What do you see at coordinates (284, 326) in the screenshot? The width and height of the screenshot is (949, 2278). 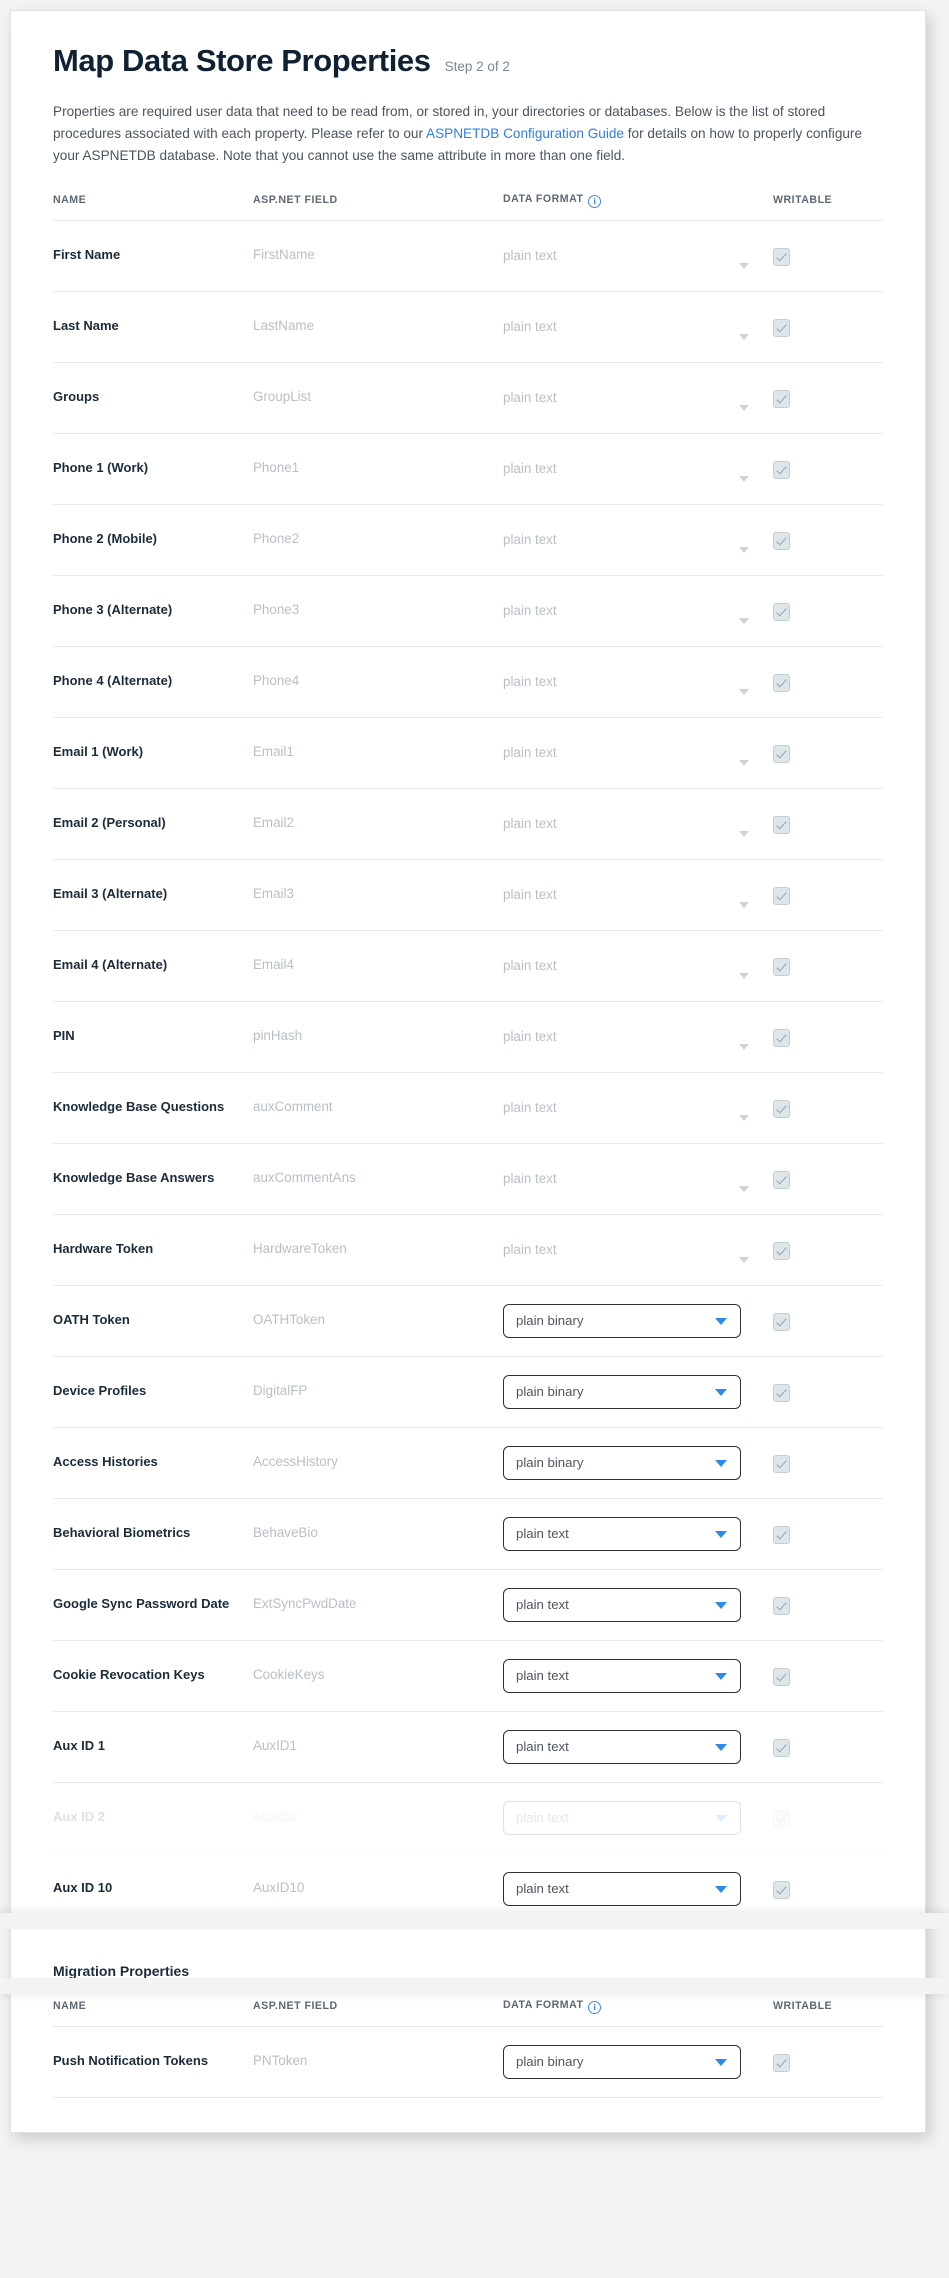 I see `aspnet-field-value: LastName` at bounding box center [284, 326].